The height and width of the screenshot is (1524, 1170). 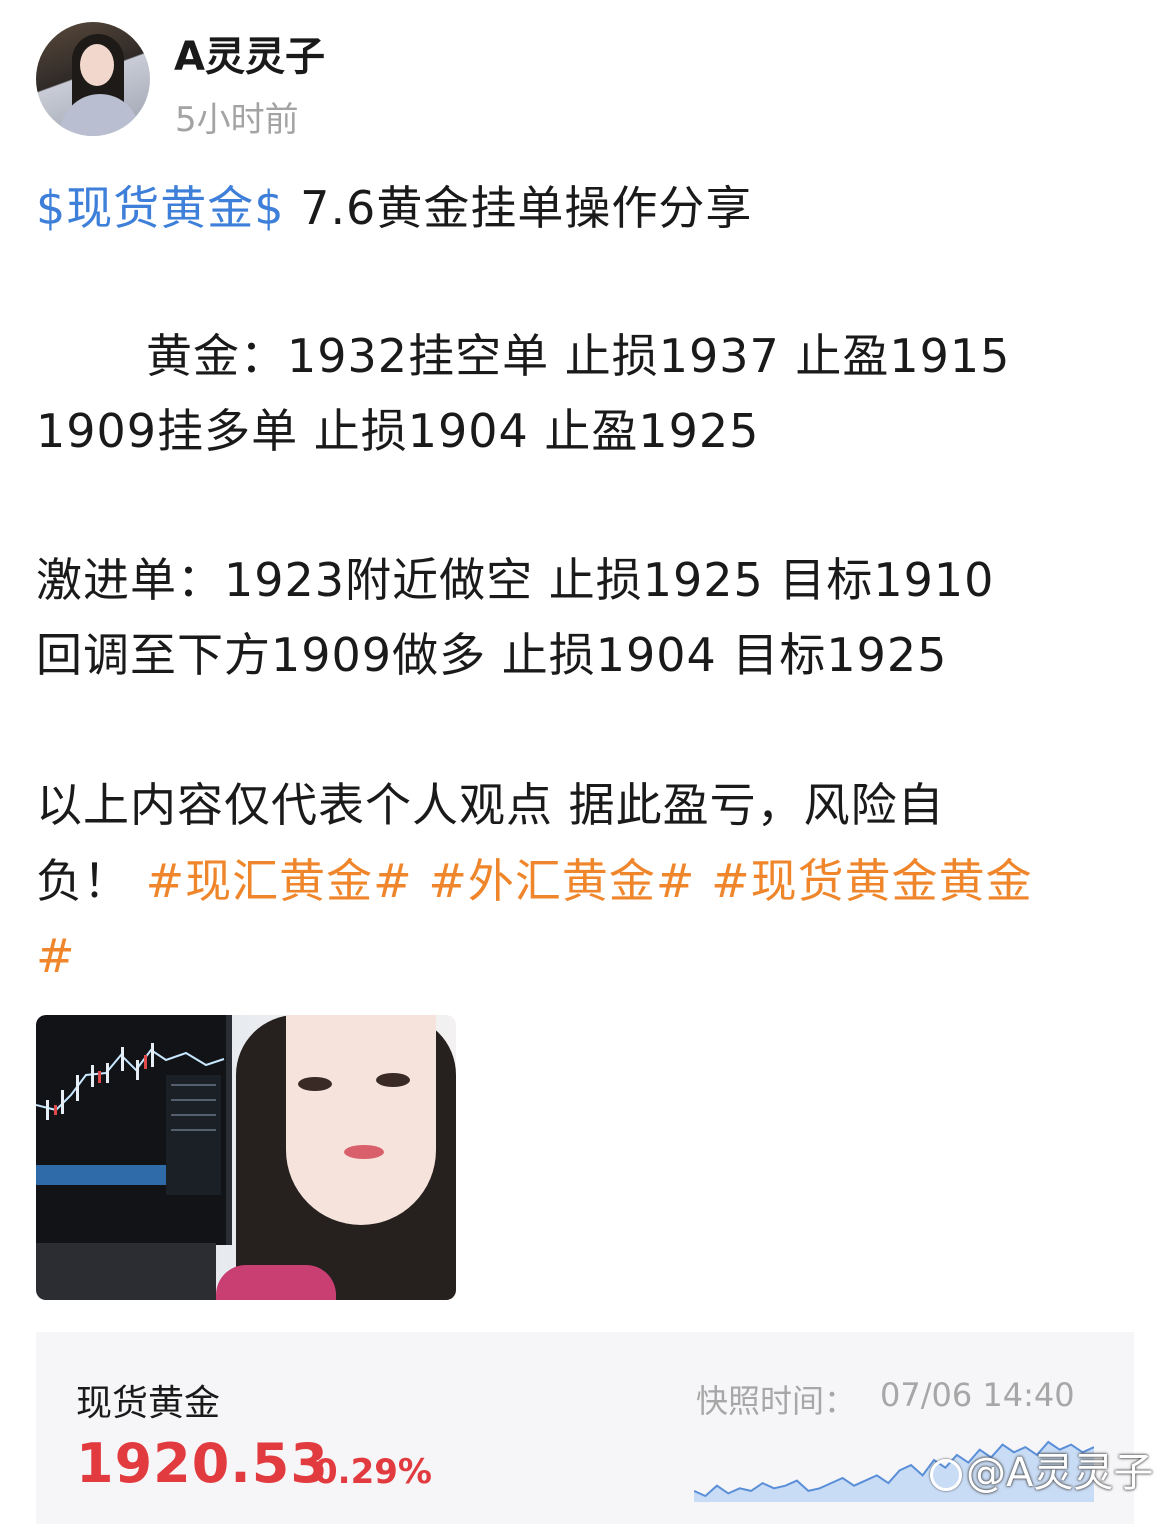 I want to click on lips, so click(x=364, y=1152).